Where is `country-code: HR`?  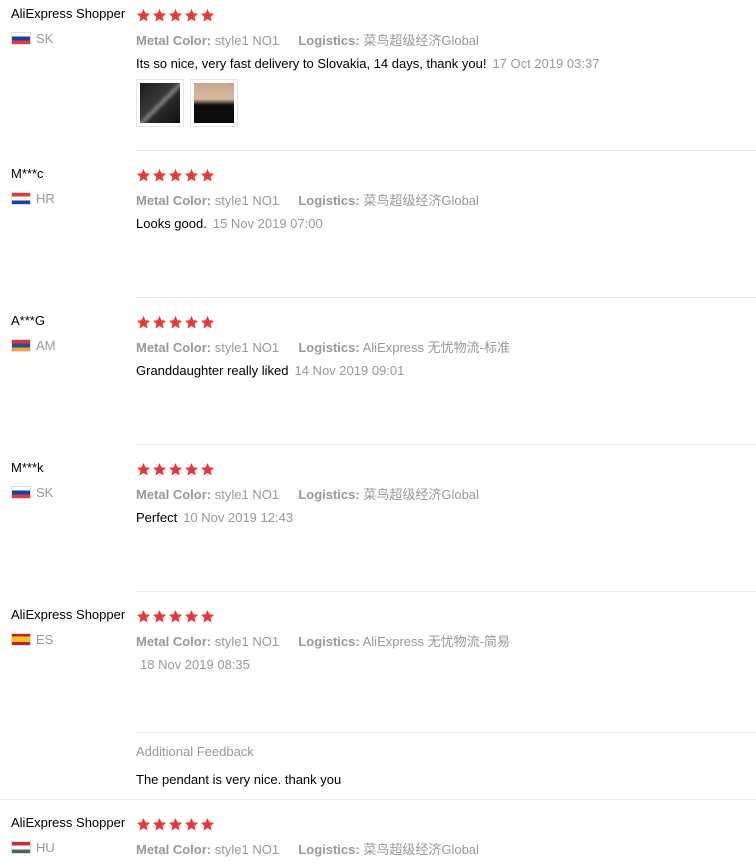 country-code: HR is located at coordinates (45, 198).